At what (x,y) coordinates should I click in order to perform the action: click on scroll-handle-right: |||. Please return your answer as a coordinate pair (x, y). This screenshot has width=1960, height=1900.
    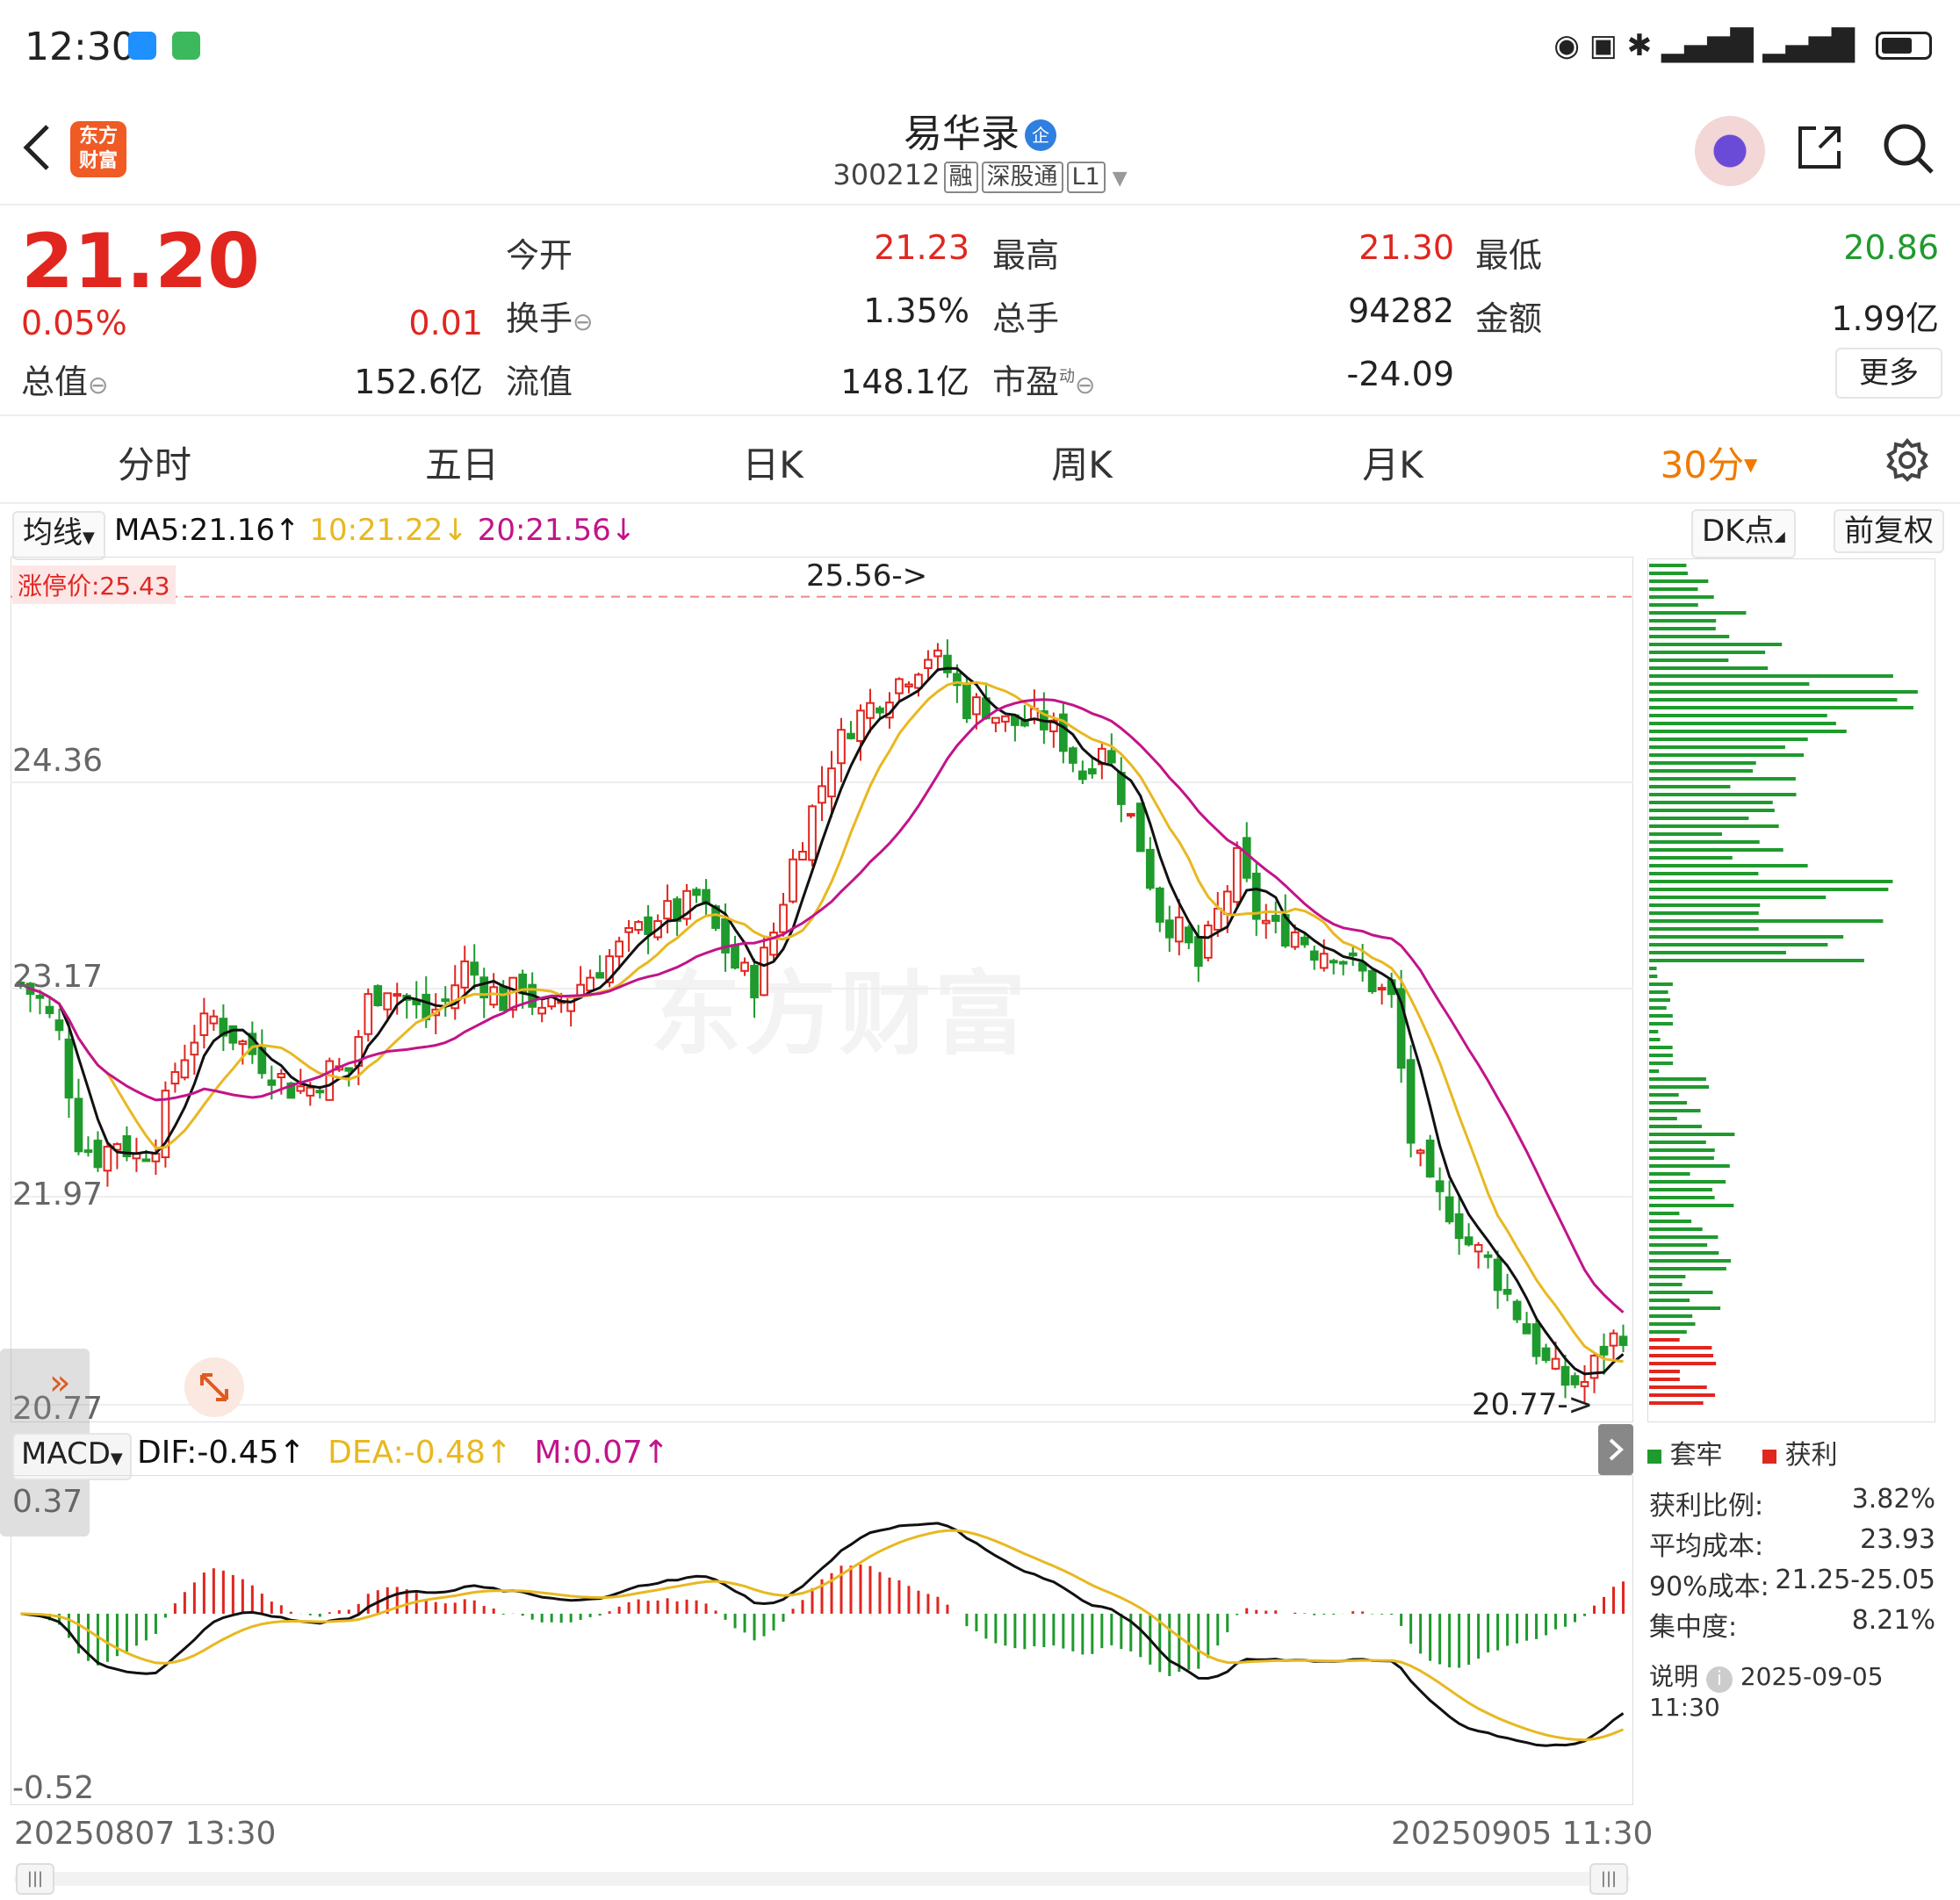
    Looking at the image, I should click on (1609, 1879).